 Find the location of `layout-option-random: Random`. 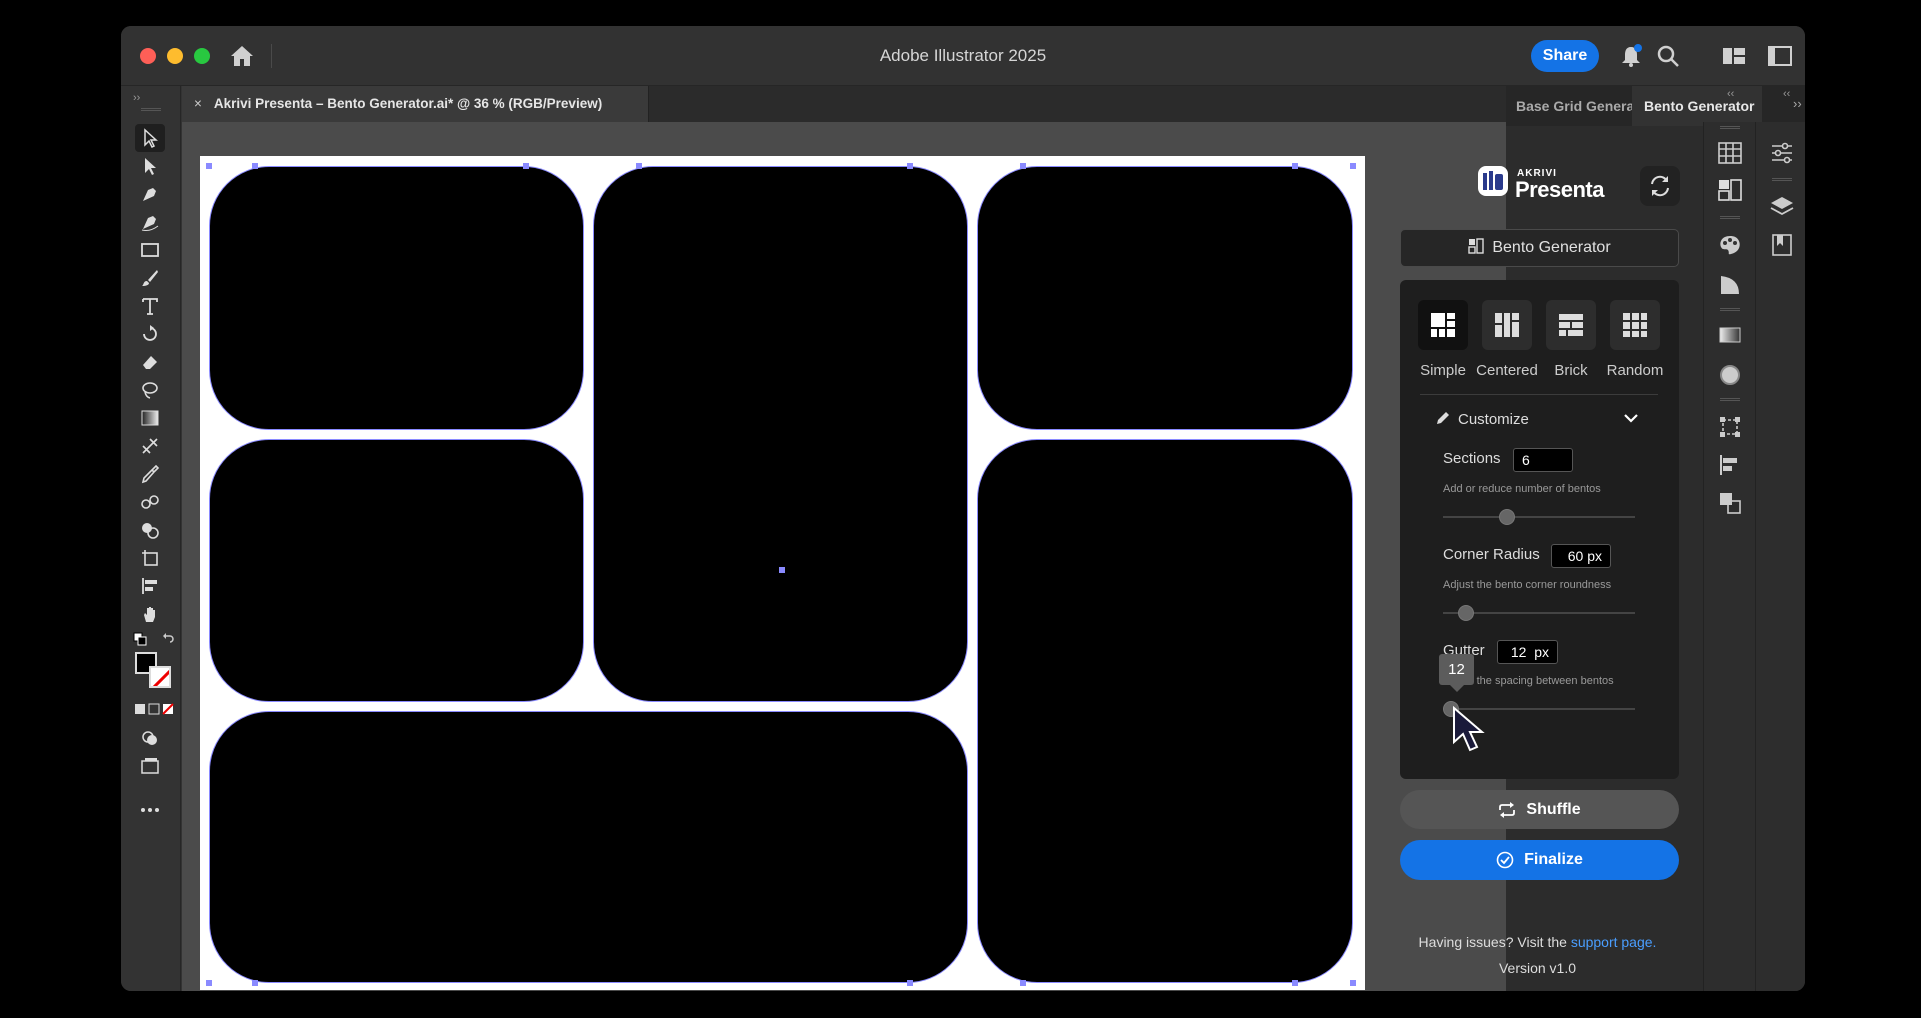

layout-option-random: Random is located at coordinates (1635, 339).